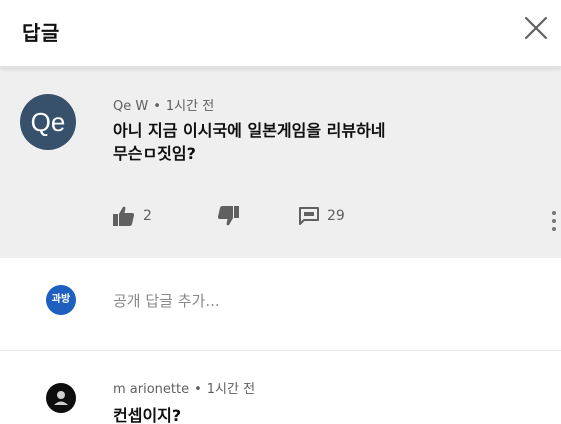 The height and width of the screenshot is (424, 561). What do you see at coordinates (322, 216) in the screenshot?
I see `reply-count-button: 29` at bounding box center [322, 216].